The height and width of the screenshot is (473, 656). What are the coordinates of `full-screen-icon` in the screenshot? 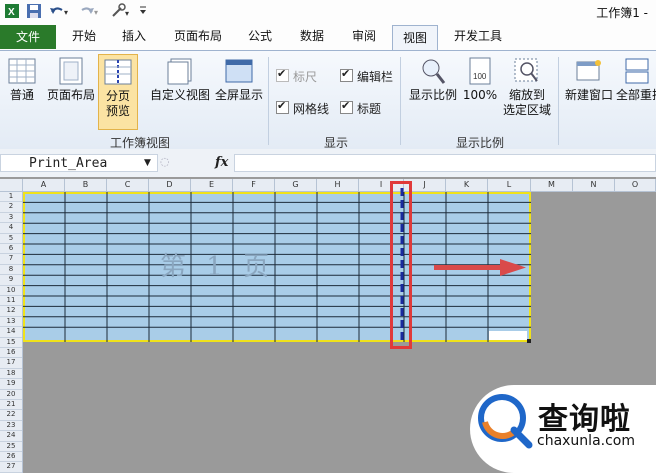 It's located at (239, 71).